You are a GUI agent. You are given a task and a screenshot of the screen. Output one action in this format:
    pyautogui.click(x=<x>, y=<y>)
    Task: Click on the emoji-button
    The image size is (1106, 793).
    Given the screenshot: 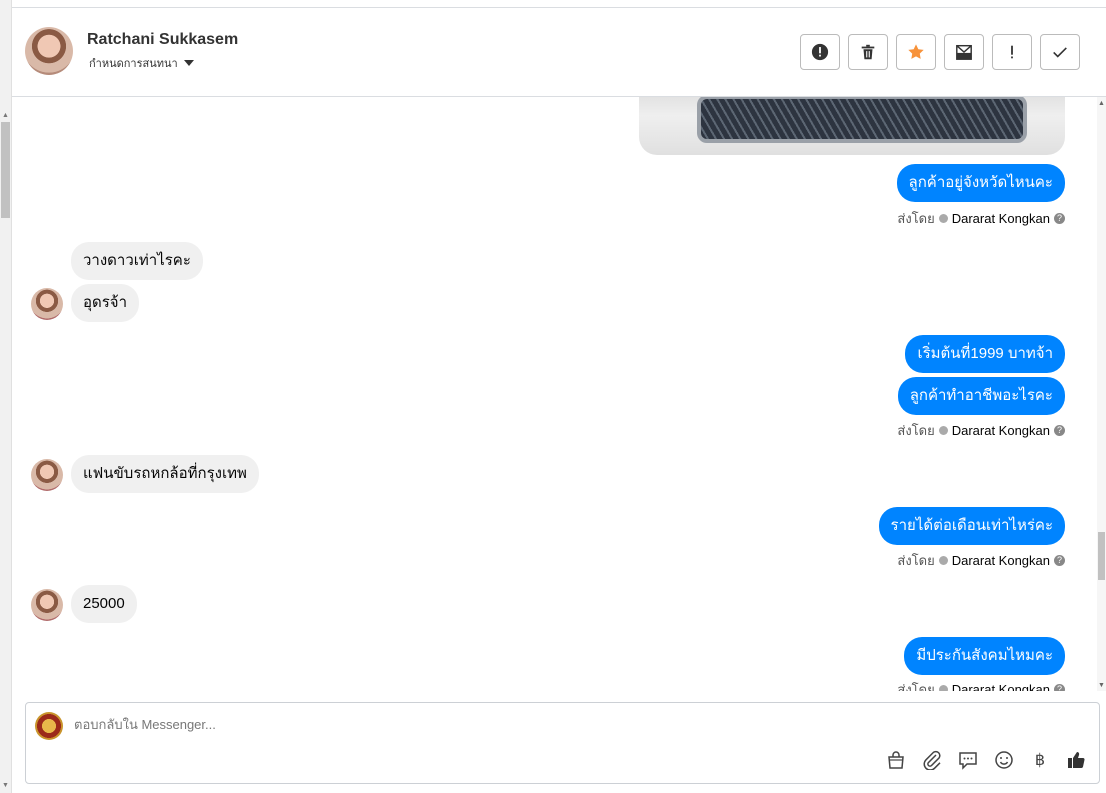 What is the action you would take?
    pyautogui.click(x=1004, y=760)
    